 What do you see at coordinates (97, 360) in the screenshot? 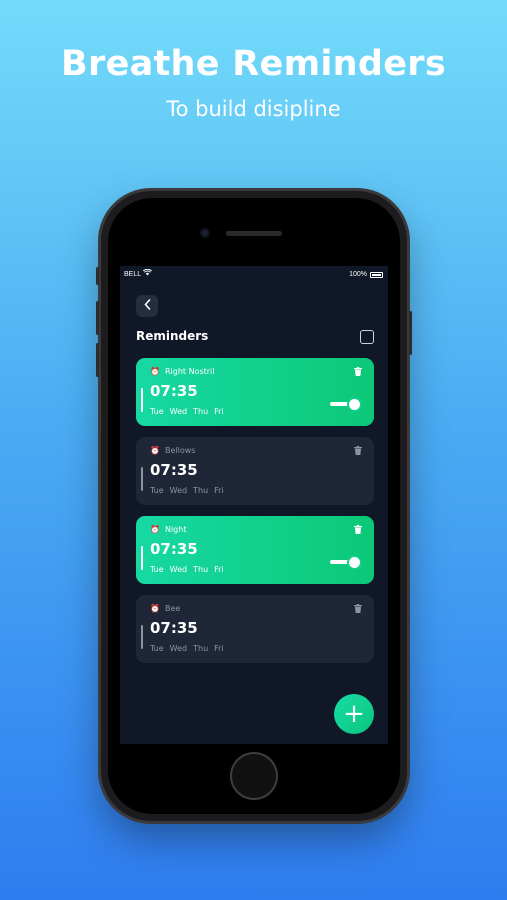
I see `volume-down-button` at bounding box center [97, 360].